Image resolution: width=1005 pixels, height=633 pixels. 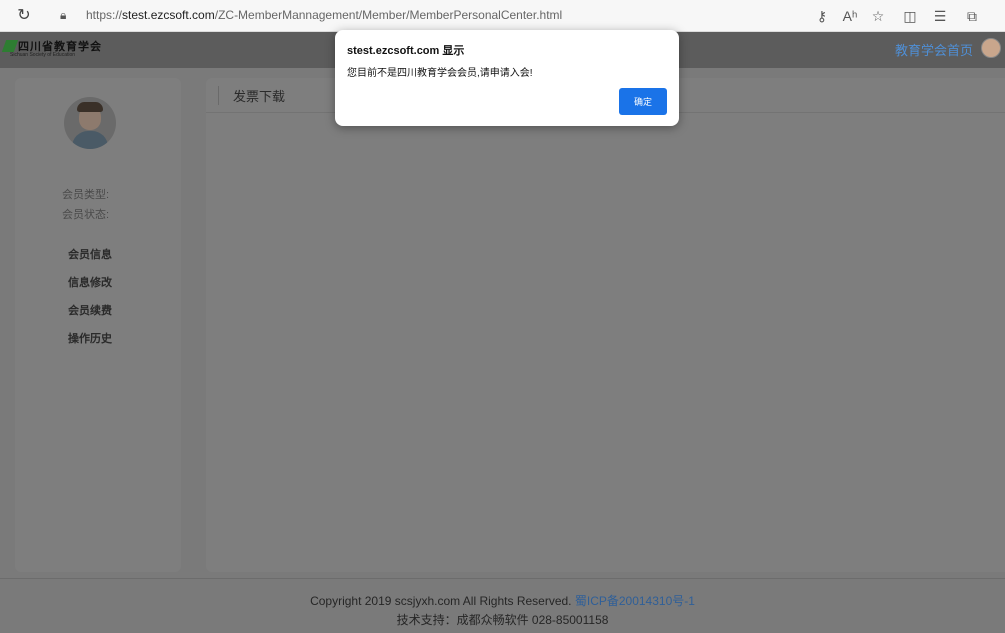 I want to click on page-title: 发票下载, so click(x=251, y=95).